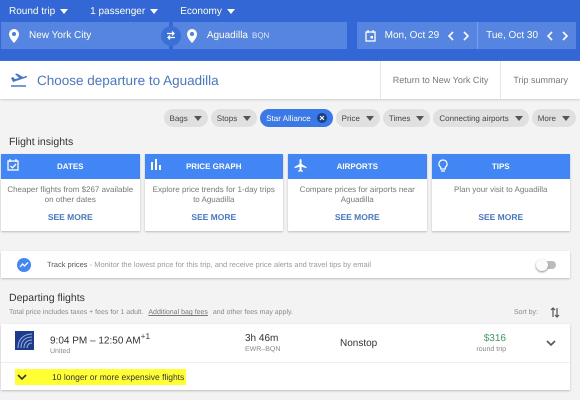 The height and width of the screenshot is (400, 580). I want to click on bar-chart-icon, so click(156, 164).